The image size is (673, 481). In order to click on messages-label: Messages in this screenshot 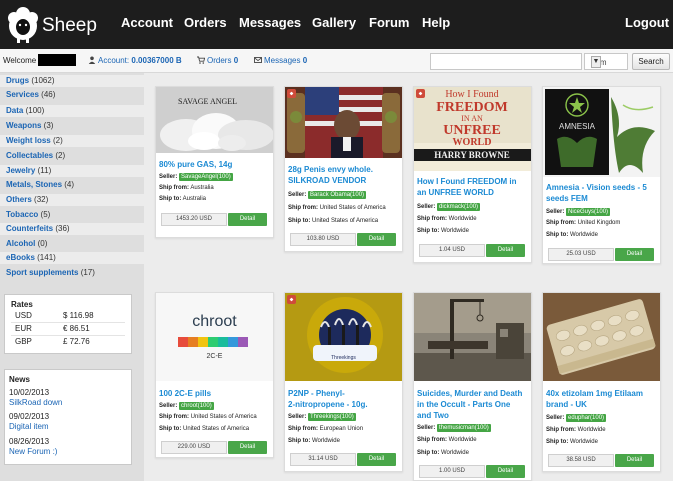, I will do `click(282, 60)`.